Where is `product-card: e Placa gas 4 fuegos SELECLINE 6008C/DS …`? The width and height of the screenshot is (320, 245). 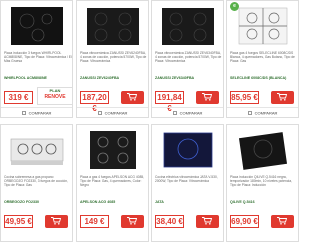
product-card: e Placa gas 4 fuegos SELECLINE 6008C/DS … is located at coordinates (262, 59).